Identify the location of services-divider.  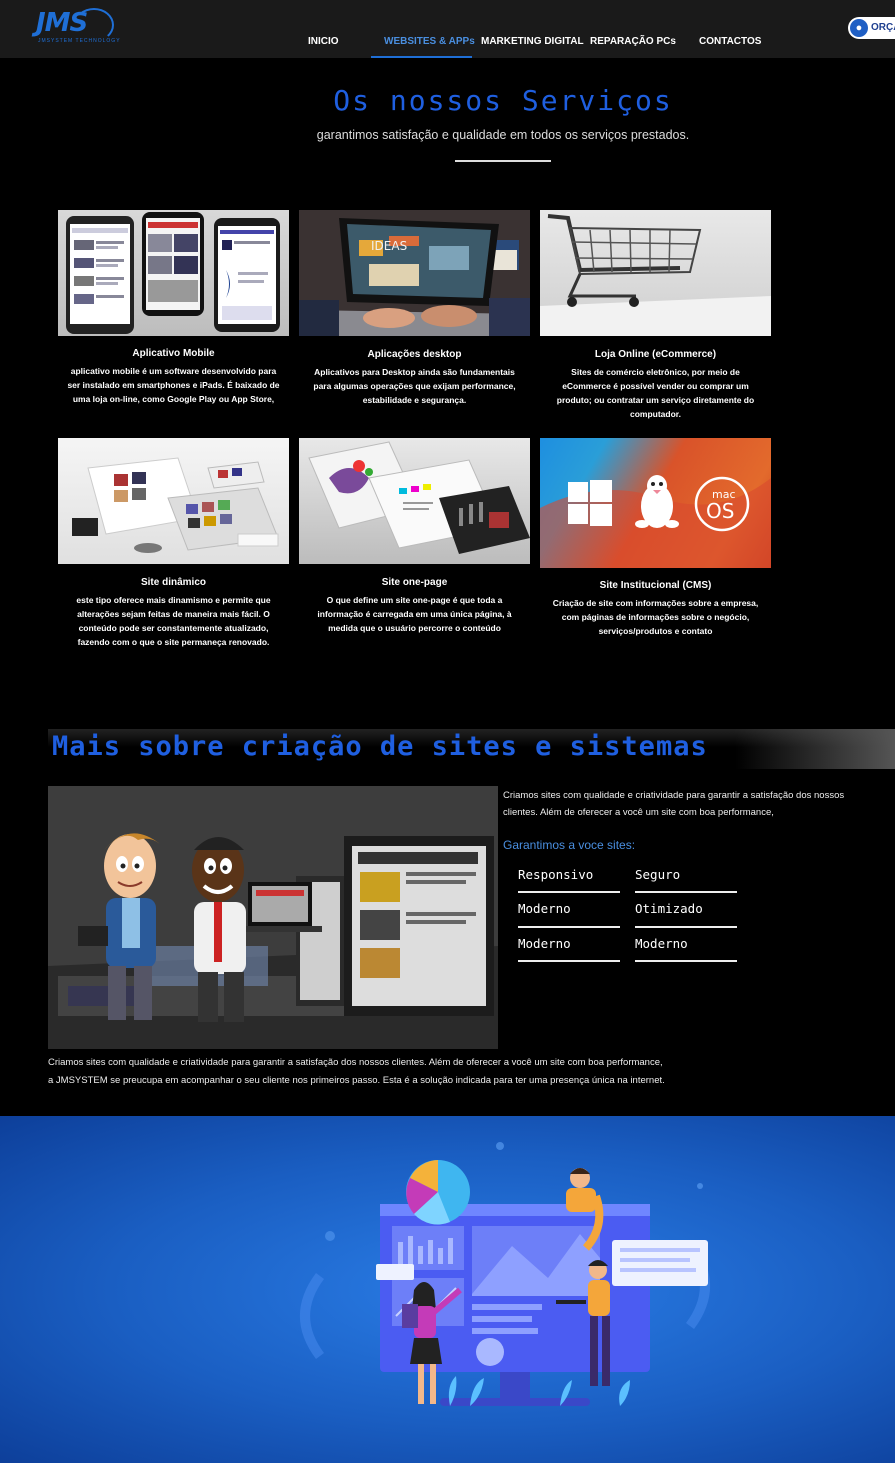
(503, 161).